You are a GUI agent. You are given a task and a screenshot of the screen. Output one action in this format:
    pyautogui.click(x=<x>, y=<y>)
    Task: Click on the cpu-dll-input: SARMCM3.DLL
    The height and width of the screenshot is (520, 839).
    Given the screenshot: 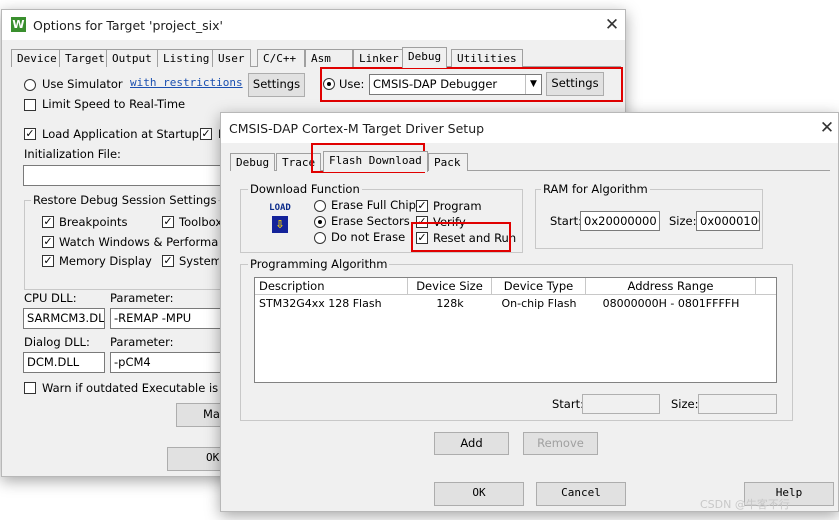 What is the action you would take?
    pyautogui.click(x=64, y=318)
    